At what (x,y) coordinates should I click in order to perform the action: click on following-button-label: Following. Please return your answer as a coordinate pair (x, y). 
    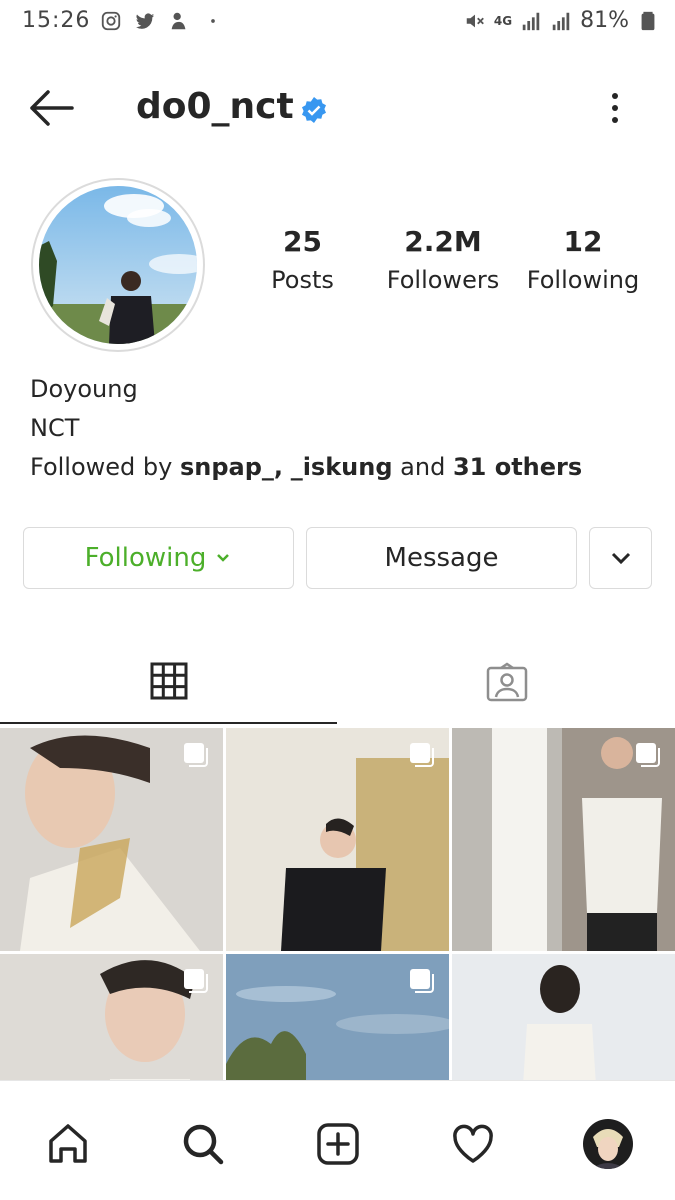
    Looking at the image, I should click on (145, 558).